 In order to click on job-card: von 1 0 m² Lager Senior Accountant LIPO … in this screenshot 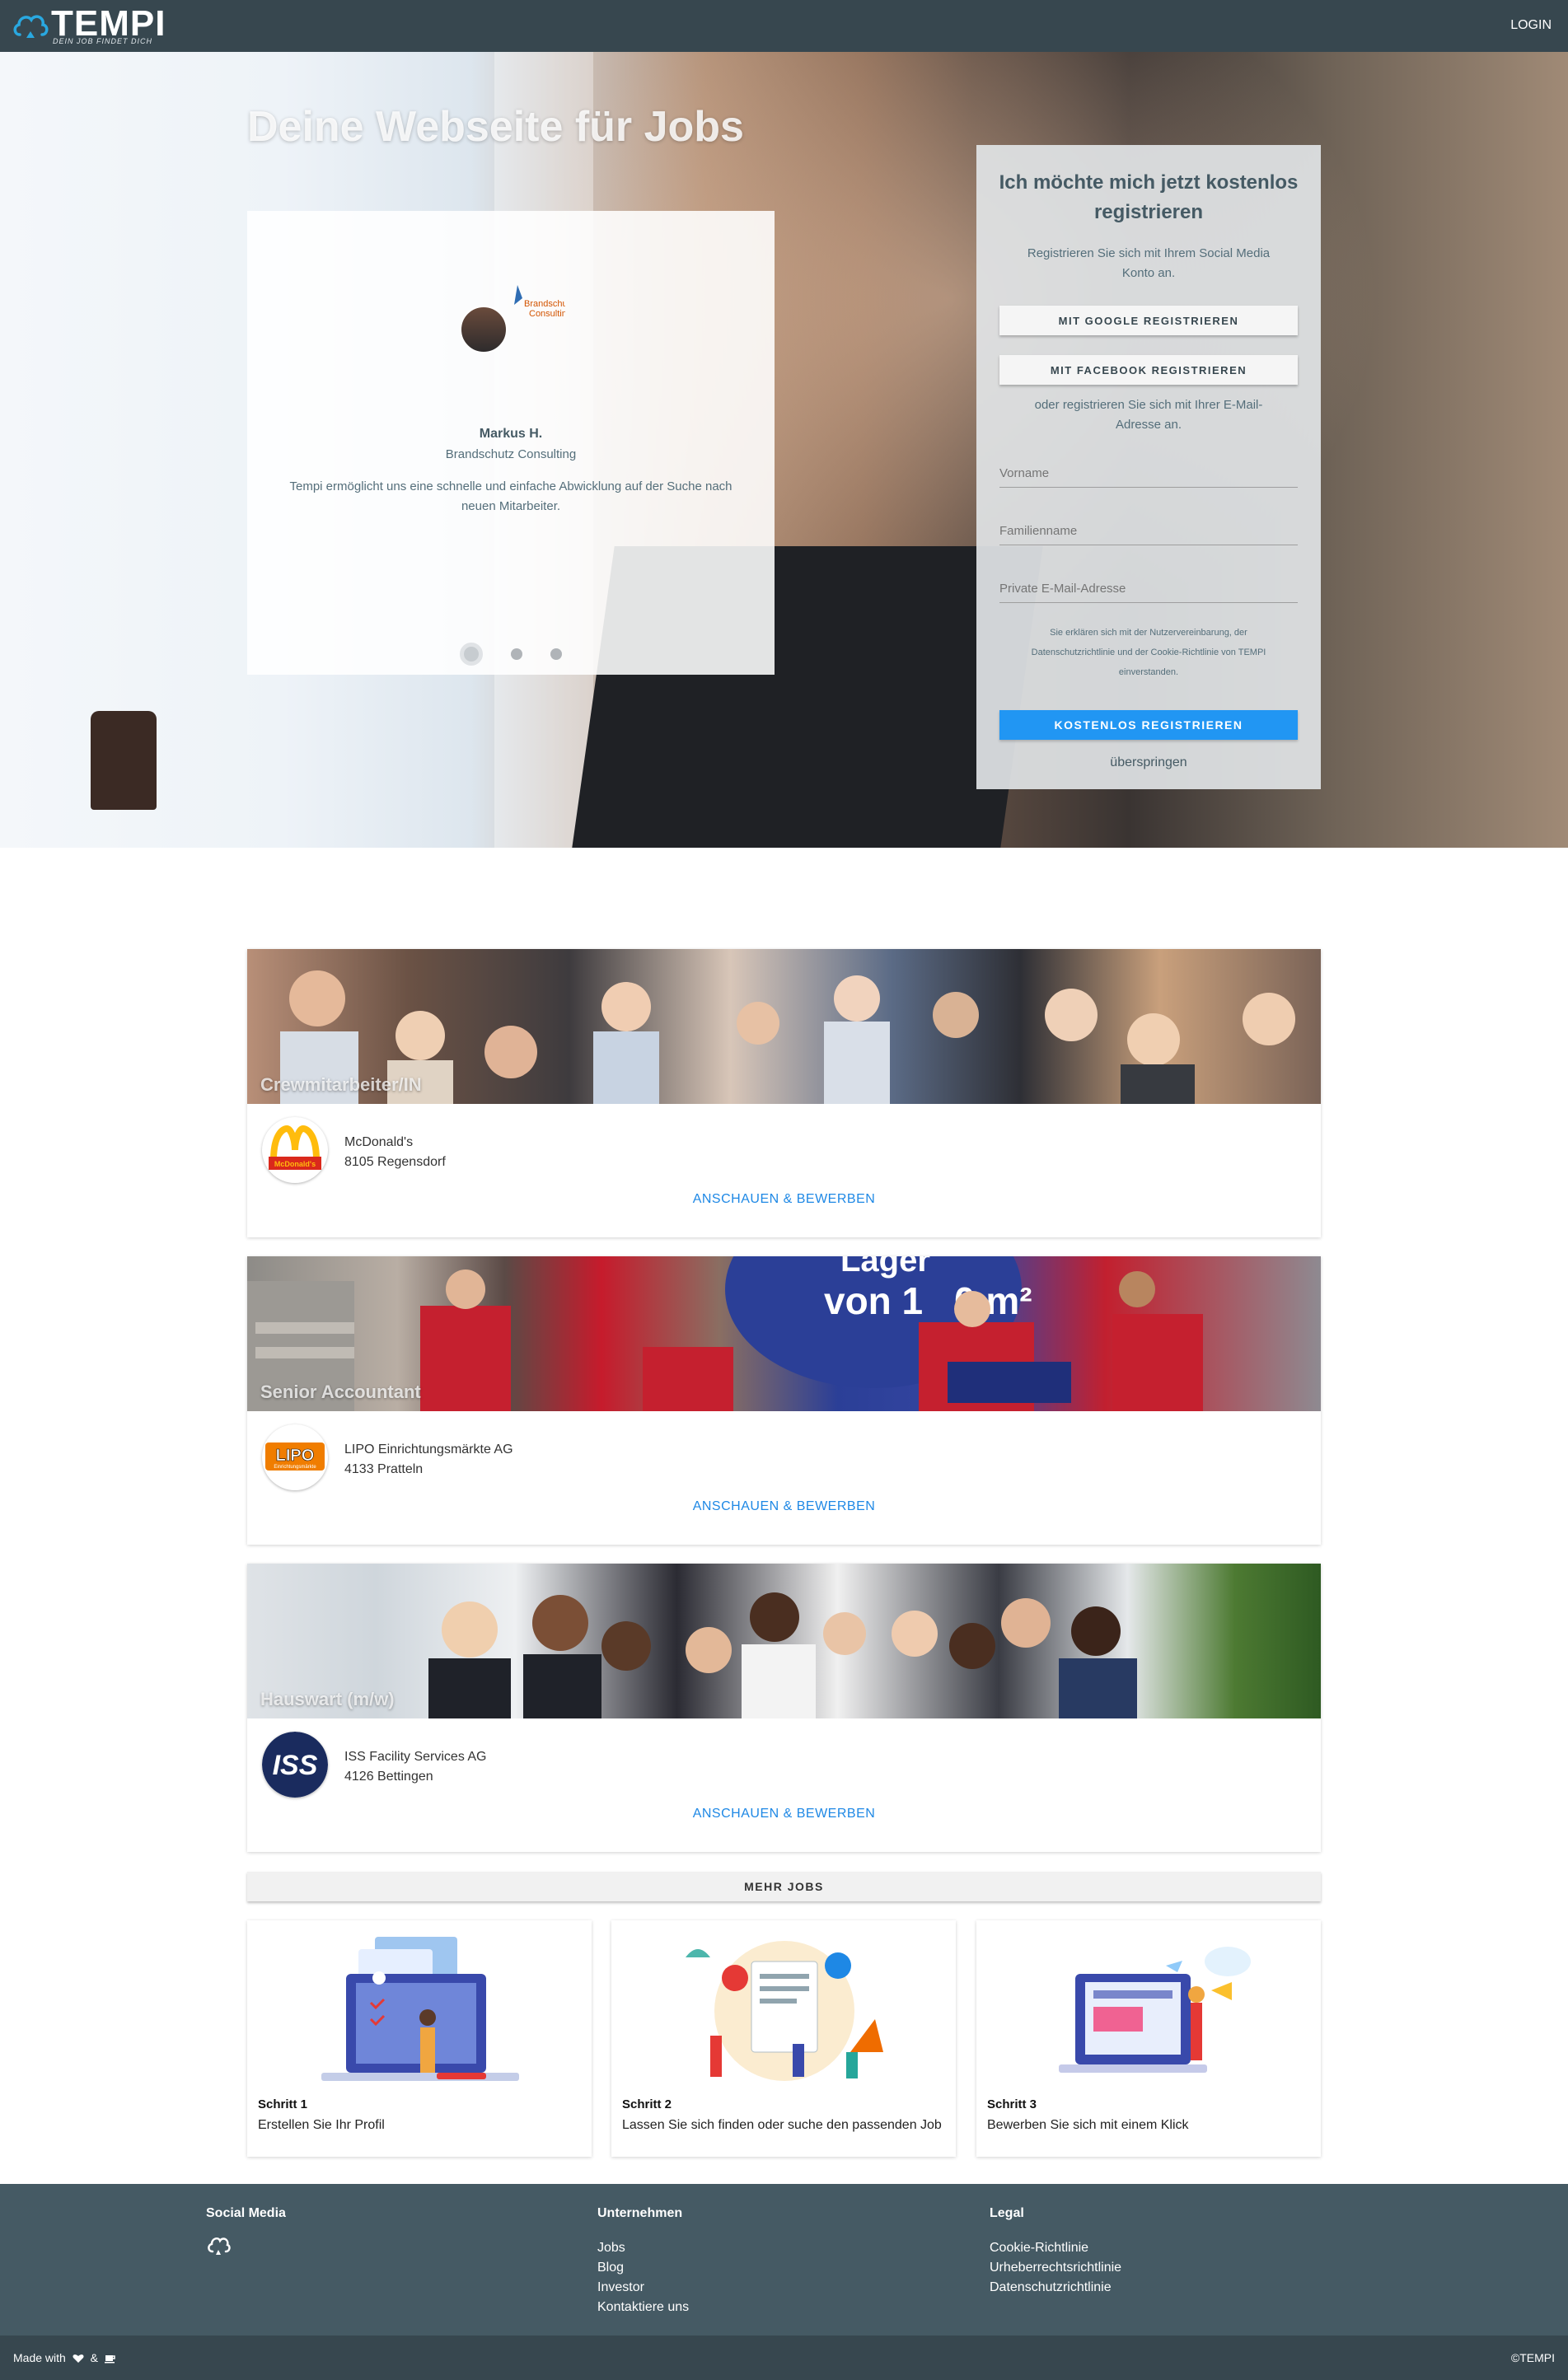, I will do `click(784, 1400)`.